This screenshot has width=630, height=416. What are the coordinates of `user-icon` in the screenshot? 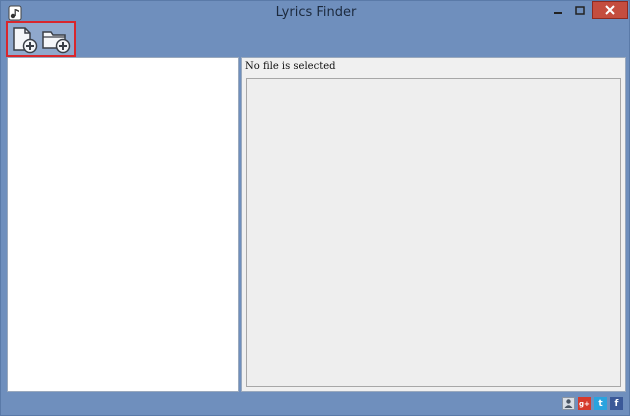 It's located at (568, 403).